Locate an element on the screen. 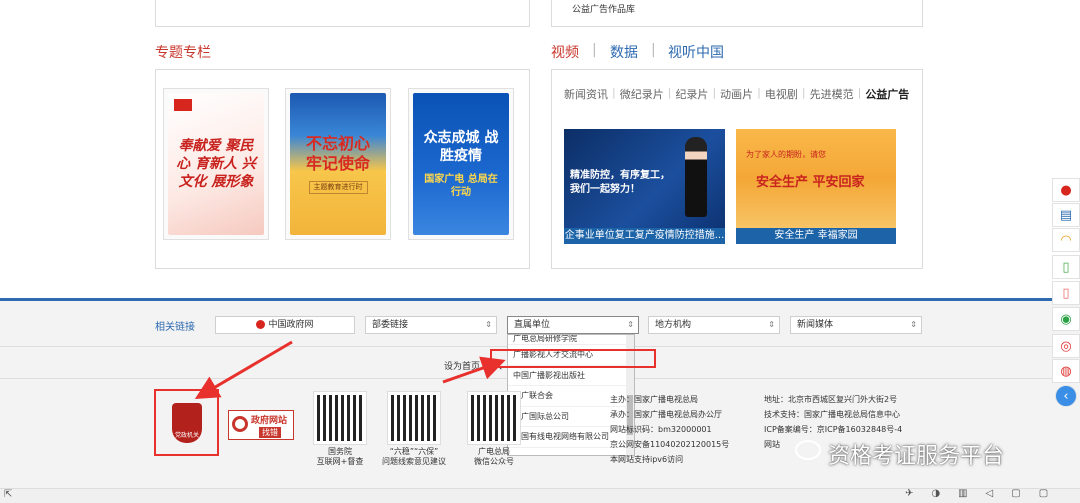 This screenshot has height=503, width=1080. clipboard-icon: ▤ is located at coordinates (1066, 215).